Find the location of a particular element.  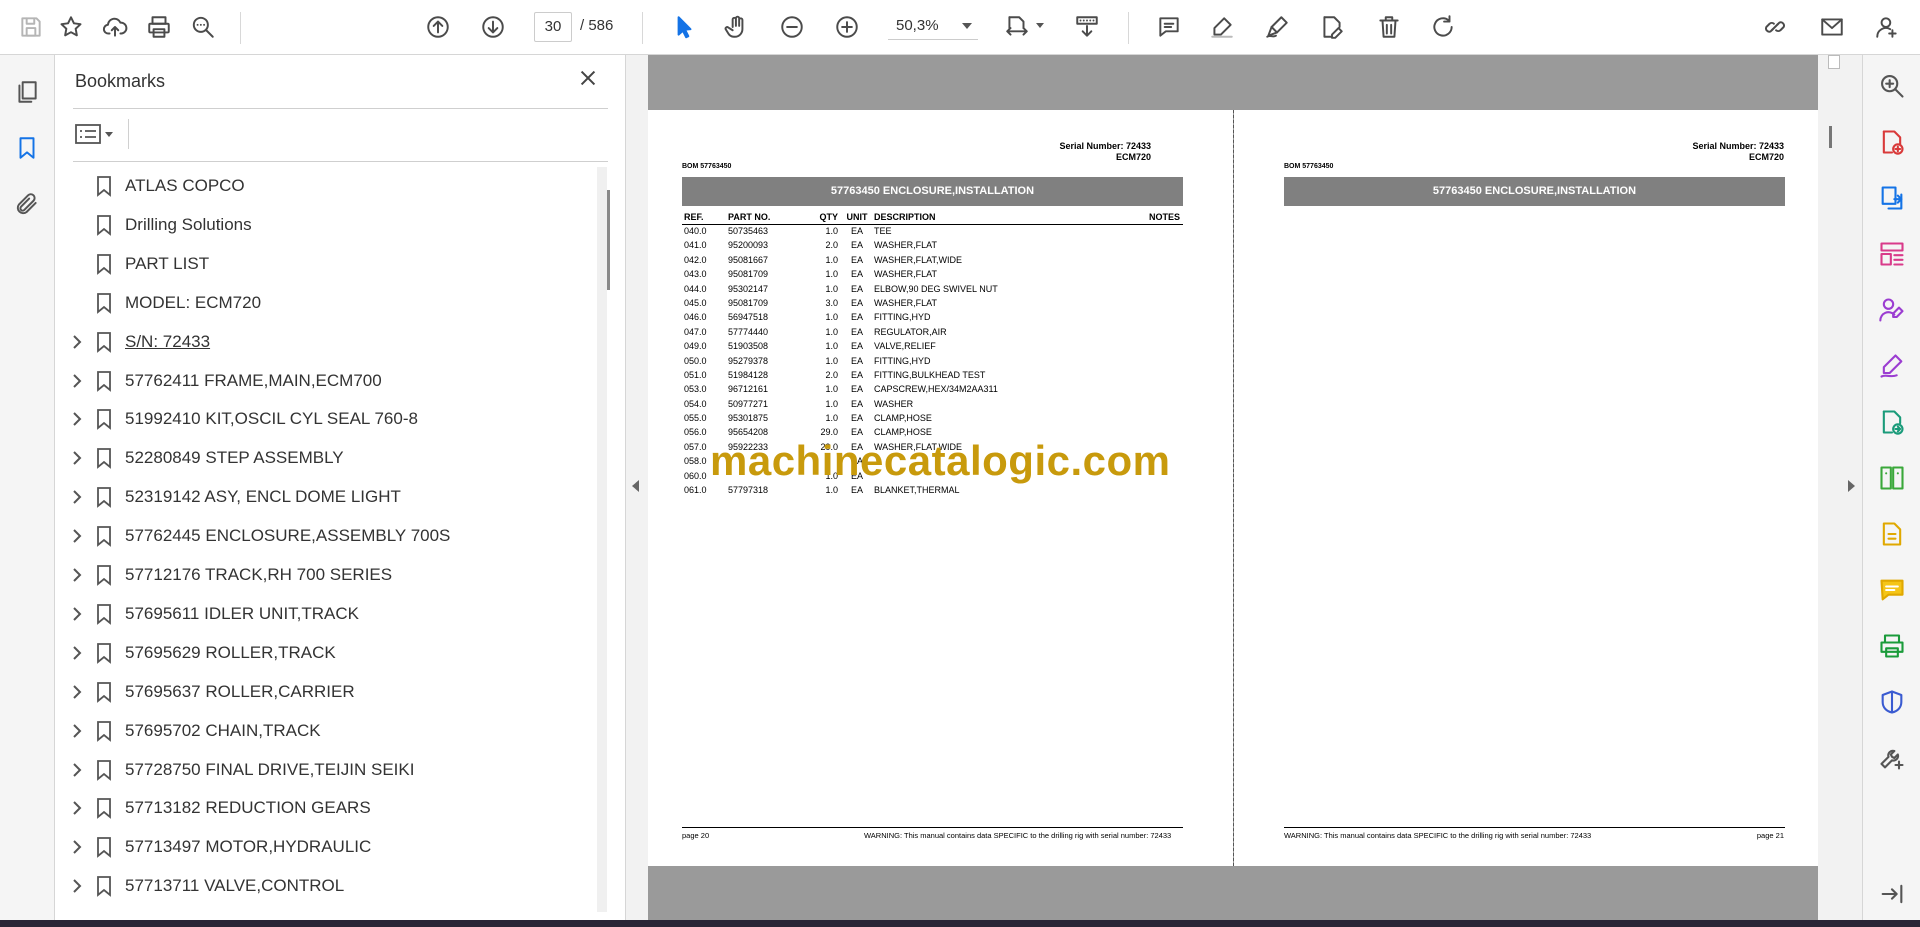

bookmark-item: 57713497 MOTOR,HYDRAULIC is located at coordinates (325, 847).